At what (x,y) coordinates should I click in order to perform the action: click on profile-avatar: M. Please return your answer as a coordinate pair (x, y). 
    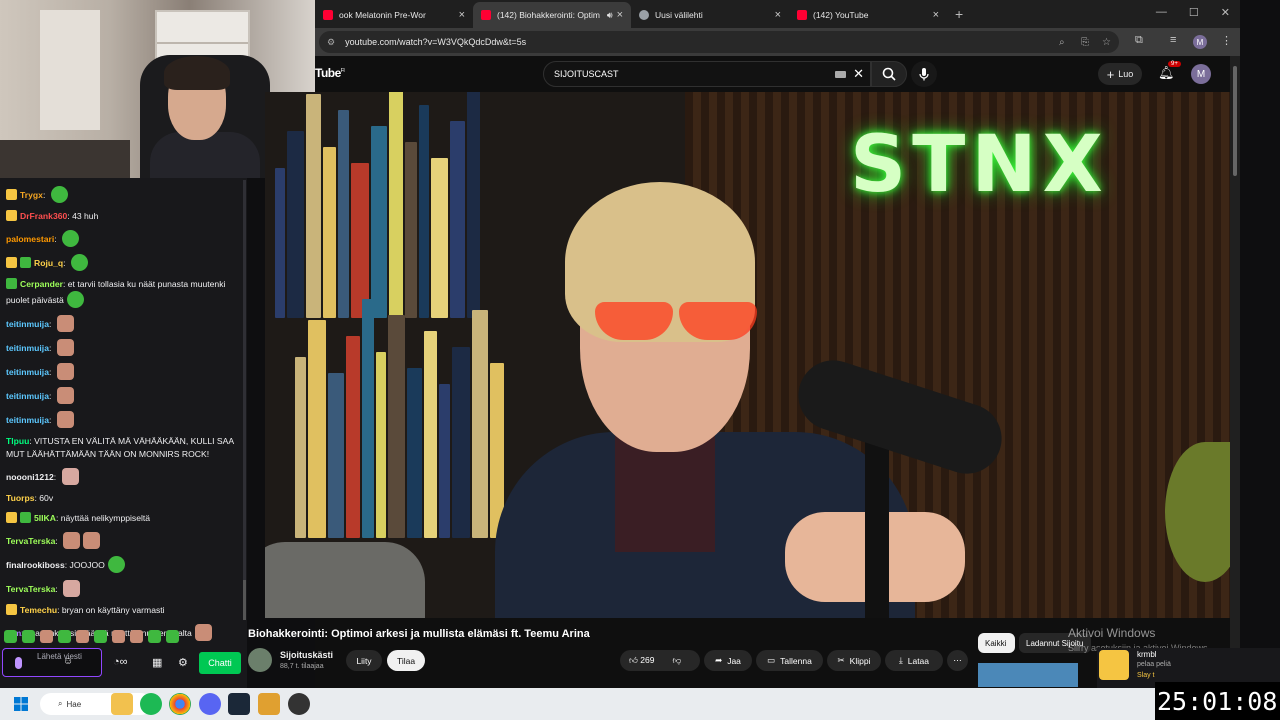
    Looking at the image, I should click on (1200, 42).